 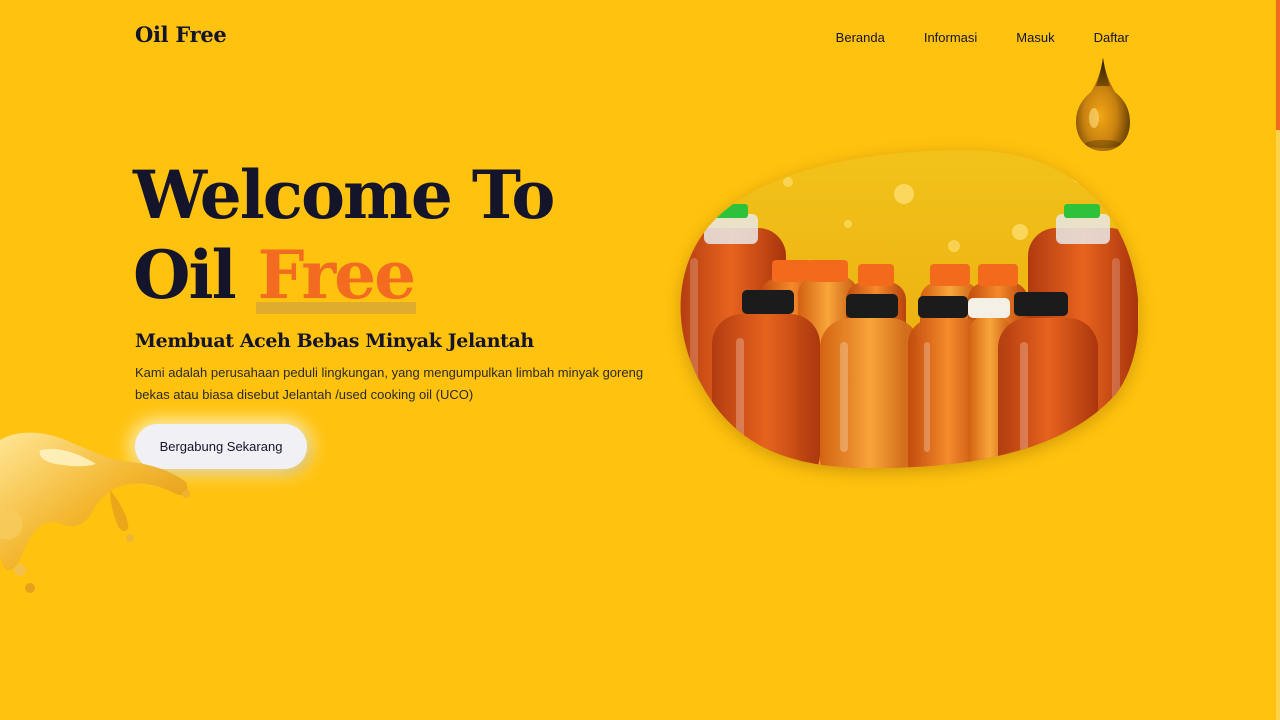 I want to click on hero-title-line2: Oil Free, so click(x=343, y=275).